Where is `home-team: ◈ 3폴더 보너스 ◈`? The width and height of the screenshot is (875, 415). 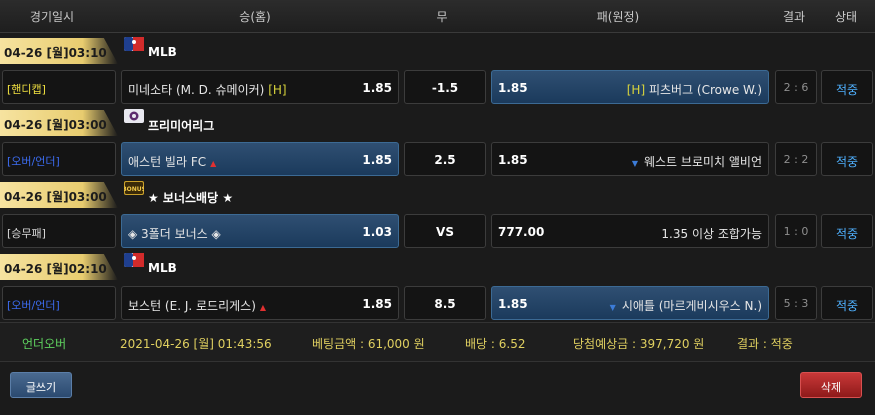
home-team: ◈ 3폴더 보너스 ◈ is located at coordinates (174, 234).